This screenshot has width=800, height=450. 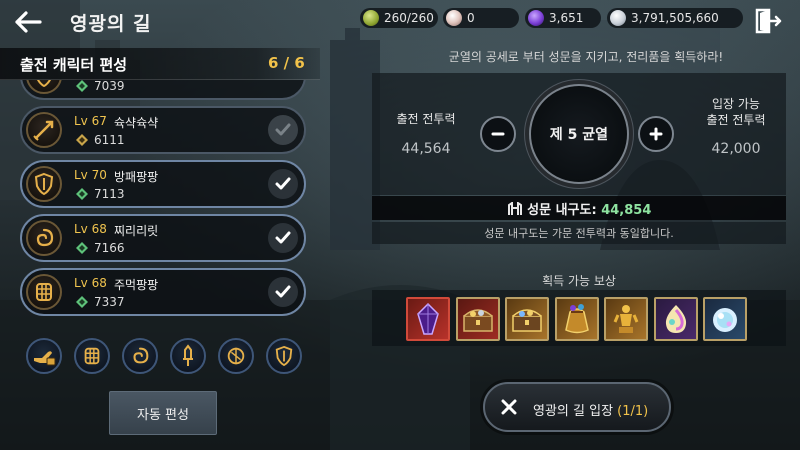 I want to click on purple-crystal-icon, so click(x=428, y=319).